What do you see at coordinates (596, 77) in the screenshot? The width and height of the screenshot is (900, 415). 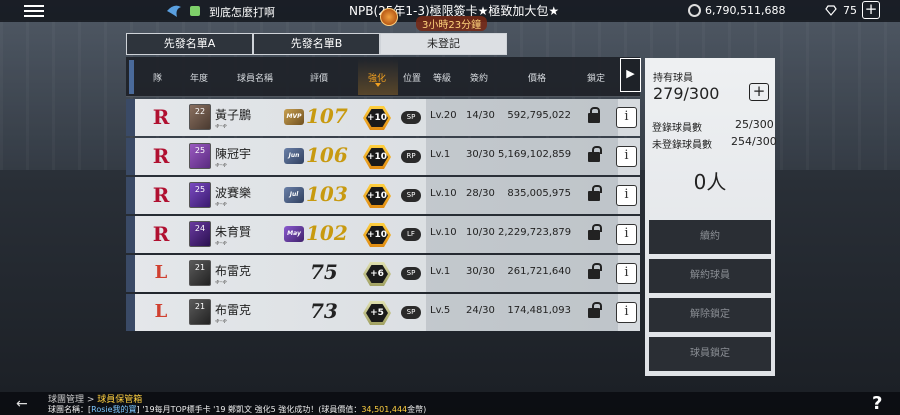 I see `header-lock: 鎖定` at bounding box center [596, 77].